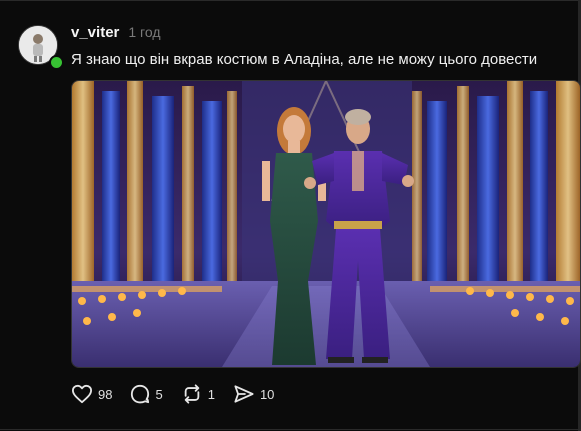 The height and width of the screenshot is (431, 581). I want to click on heart-icon, so click(82, 394).